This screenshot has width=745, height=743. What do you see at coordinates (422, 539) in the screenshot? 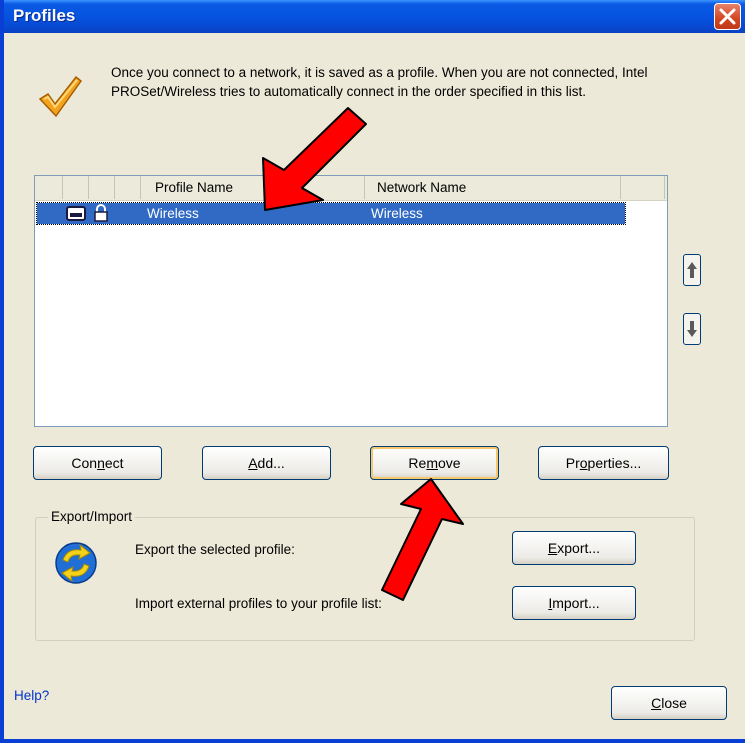
I see `annotation-arrow-remove` at bounding box center [422, 539].